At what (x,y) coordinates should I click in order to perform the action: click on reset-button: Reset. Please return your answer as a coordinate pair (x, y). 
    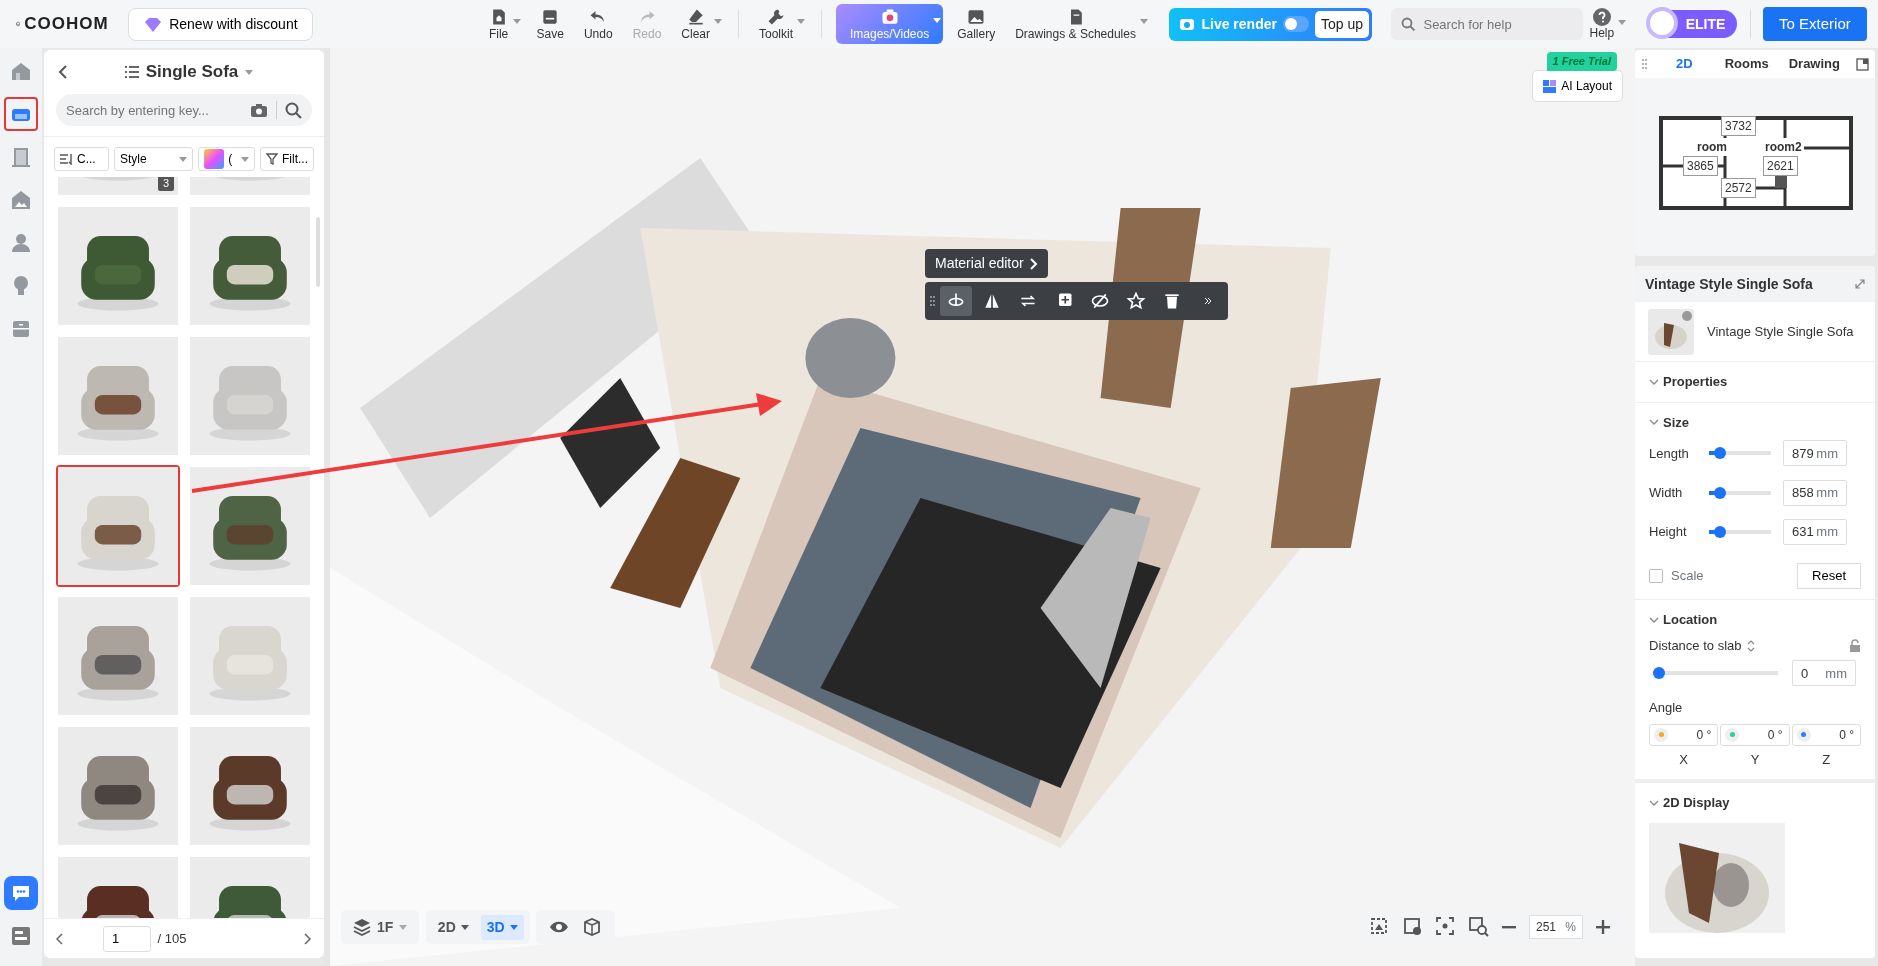
    Looking at the image, I should click on (1829, 575).